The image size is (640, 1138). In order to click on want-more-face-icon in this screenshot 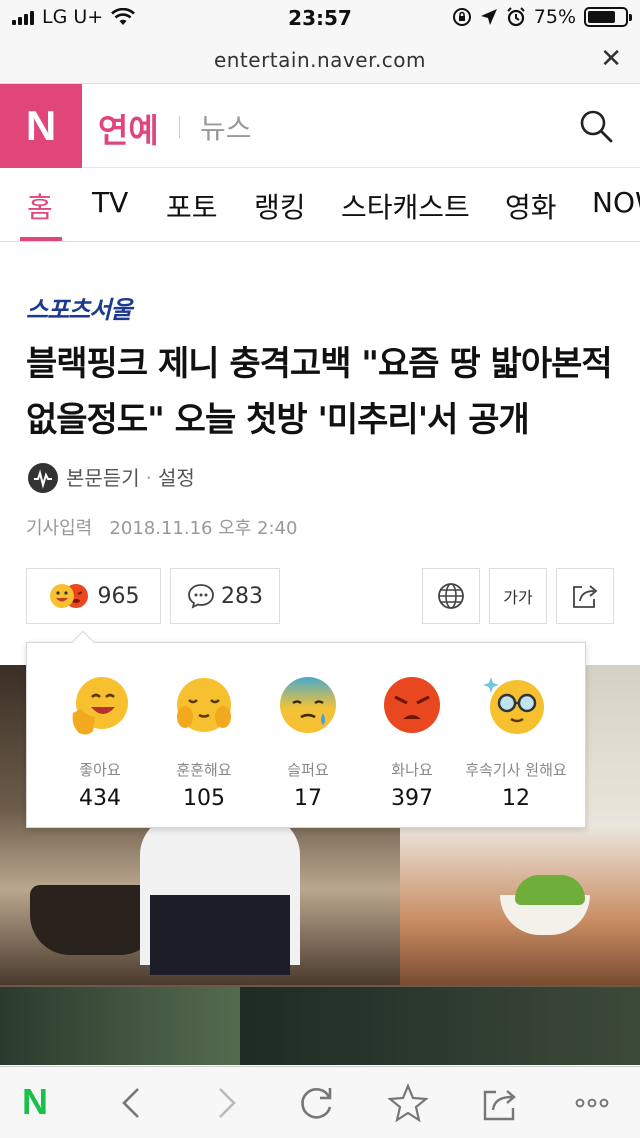, I will do `click(513, 705)`.